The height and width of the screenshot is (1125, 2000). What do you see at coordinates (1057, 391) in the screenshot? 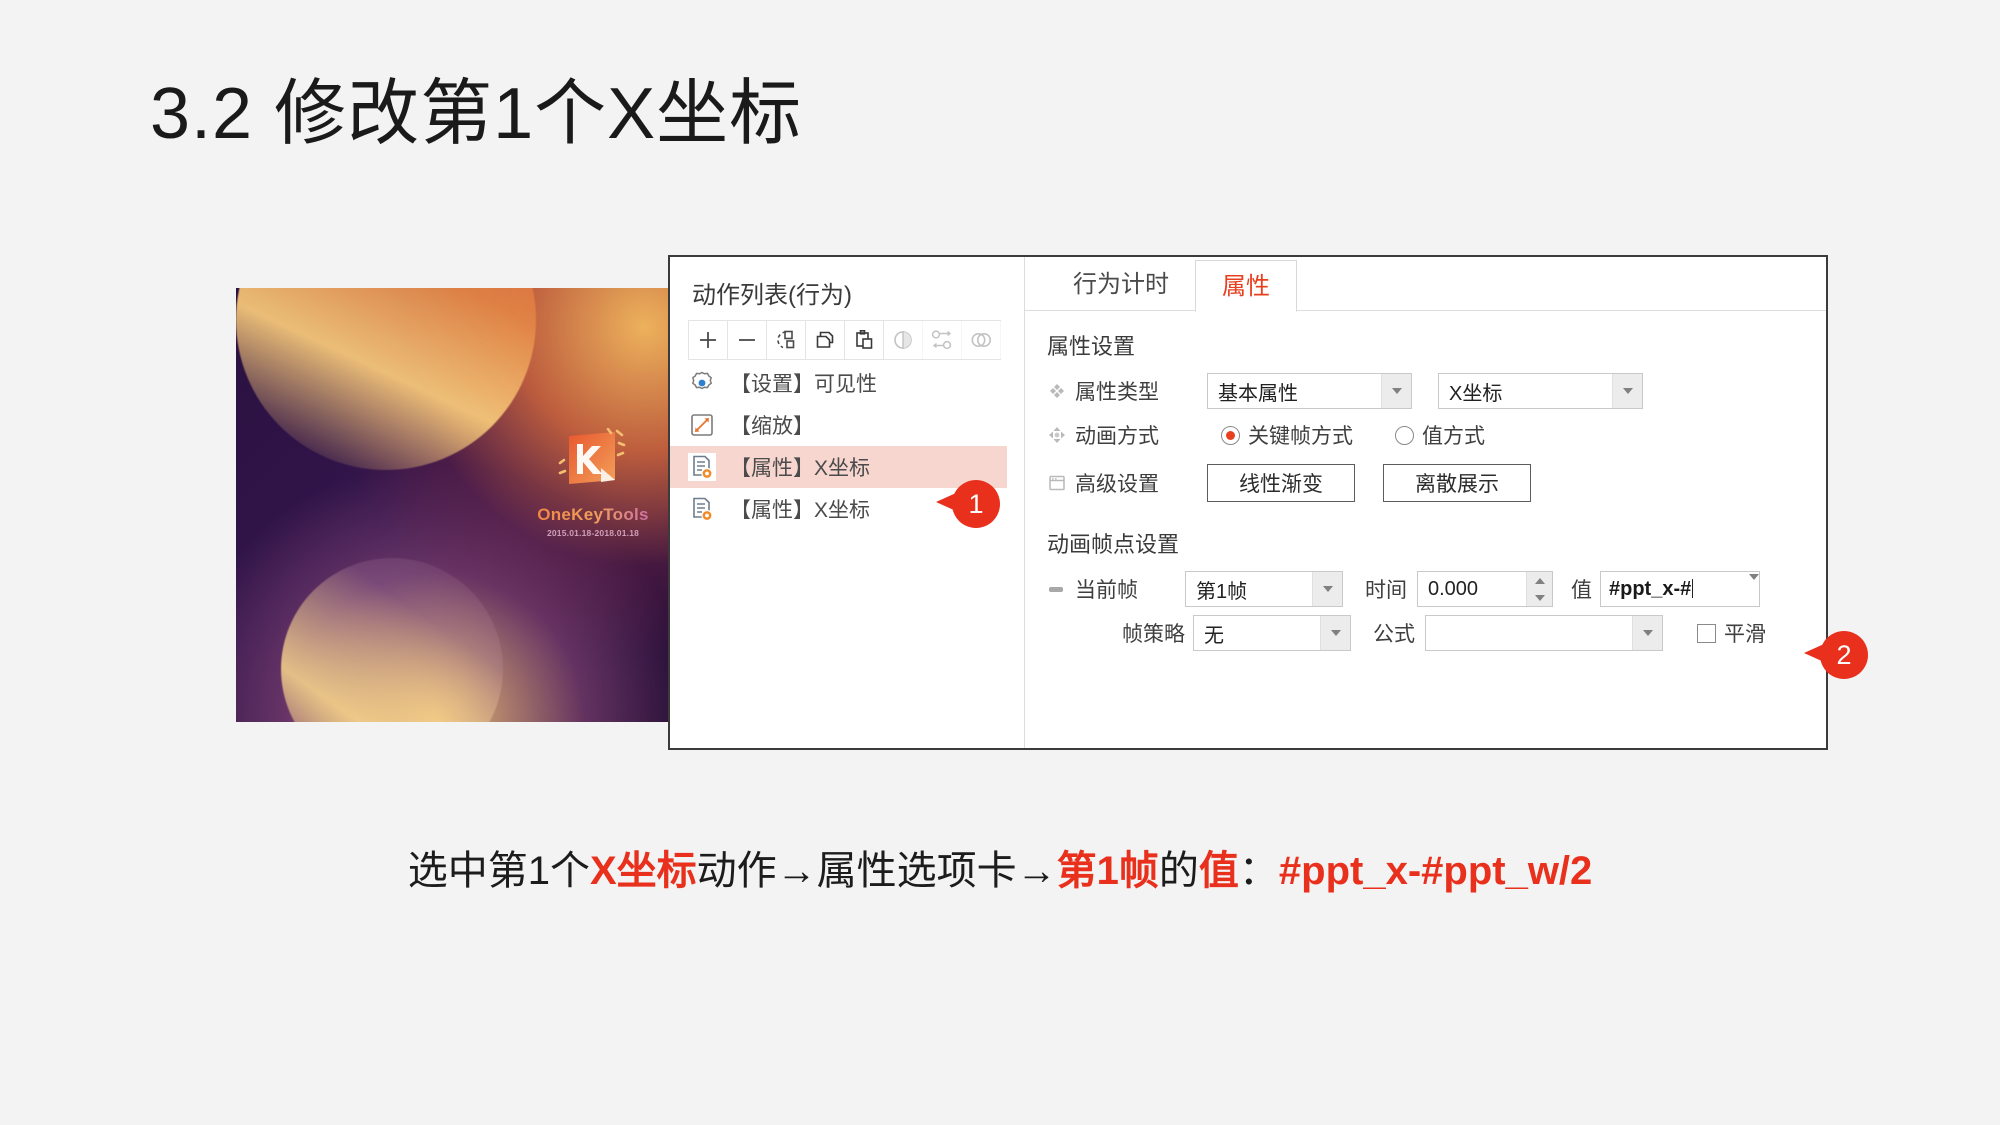
I see `diamond-icon` at bounding box center [1057, 391].